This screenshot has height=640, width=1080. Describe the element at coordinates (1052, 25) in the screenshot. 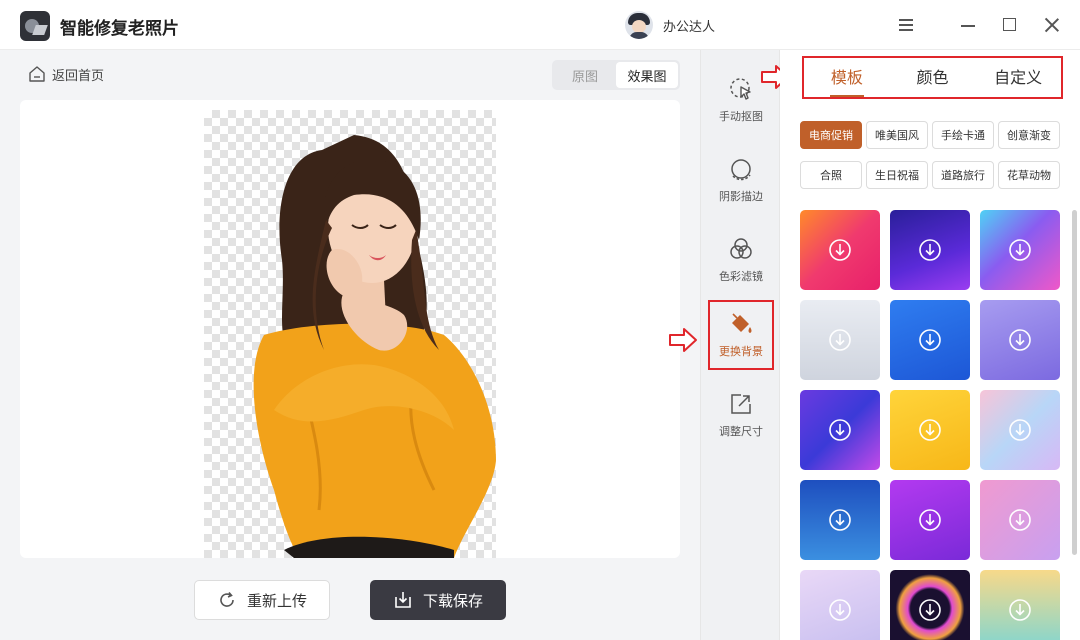

I see `close-icon` at that location.